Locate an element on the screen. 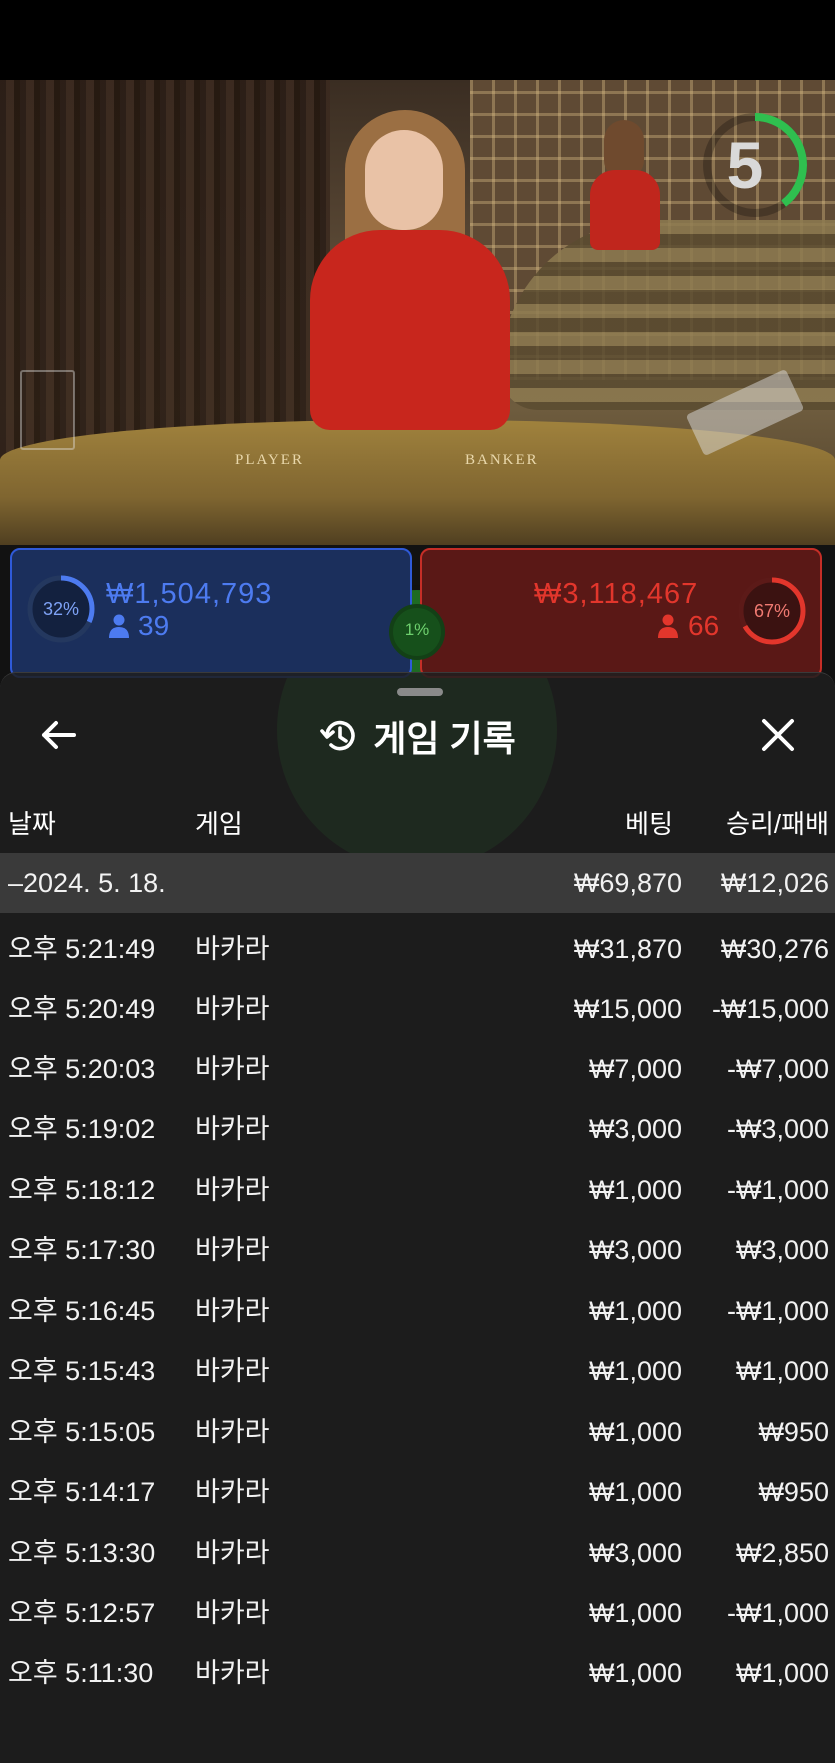  row-time: 오후 5:20:49 is located at coordinates (82, 1009).